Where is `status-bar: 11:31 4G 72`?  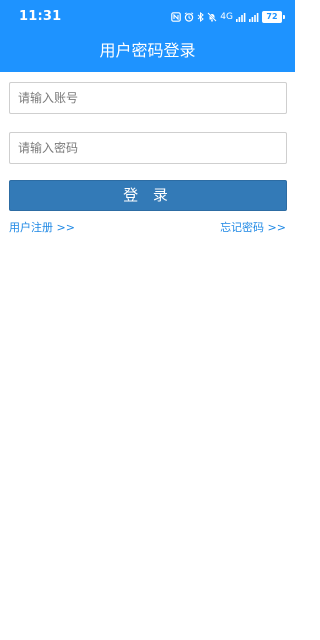
status-bar: 11:31 4G 72 is located at coordinates (147, 16).